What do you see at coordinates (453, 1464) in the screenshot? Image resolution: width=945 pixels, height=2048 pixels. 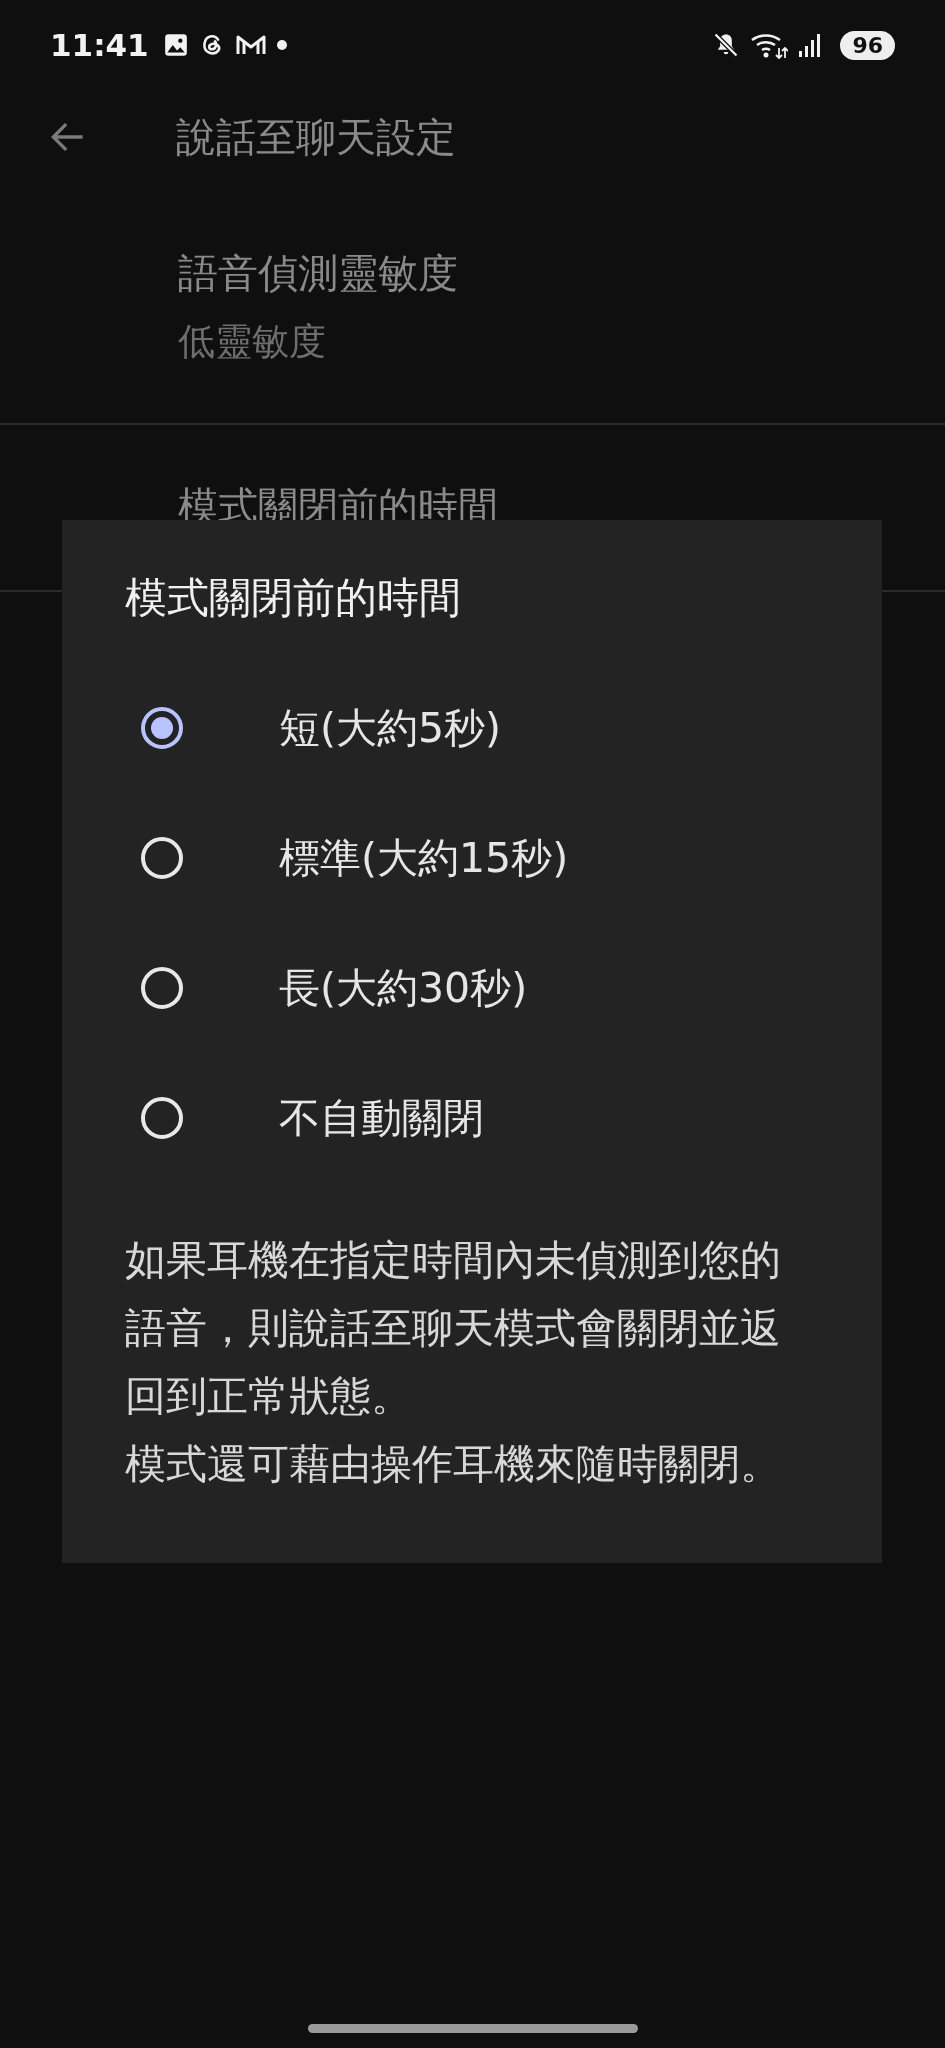 I see `description-text: 模式還可藉由操作耳機來隨時關閉。` at bounding box center [453, 1464].